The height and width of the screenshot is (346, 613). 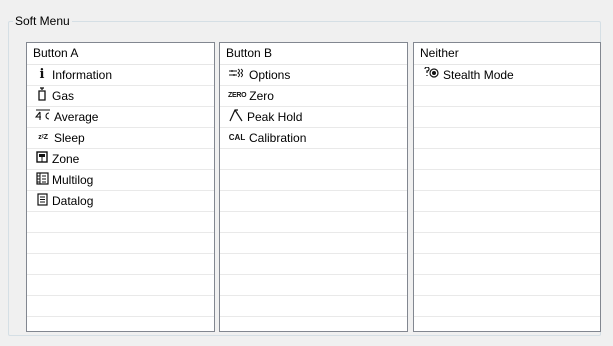 I want to click on list-item-label: Gas, so click(x=63, y=96).